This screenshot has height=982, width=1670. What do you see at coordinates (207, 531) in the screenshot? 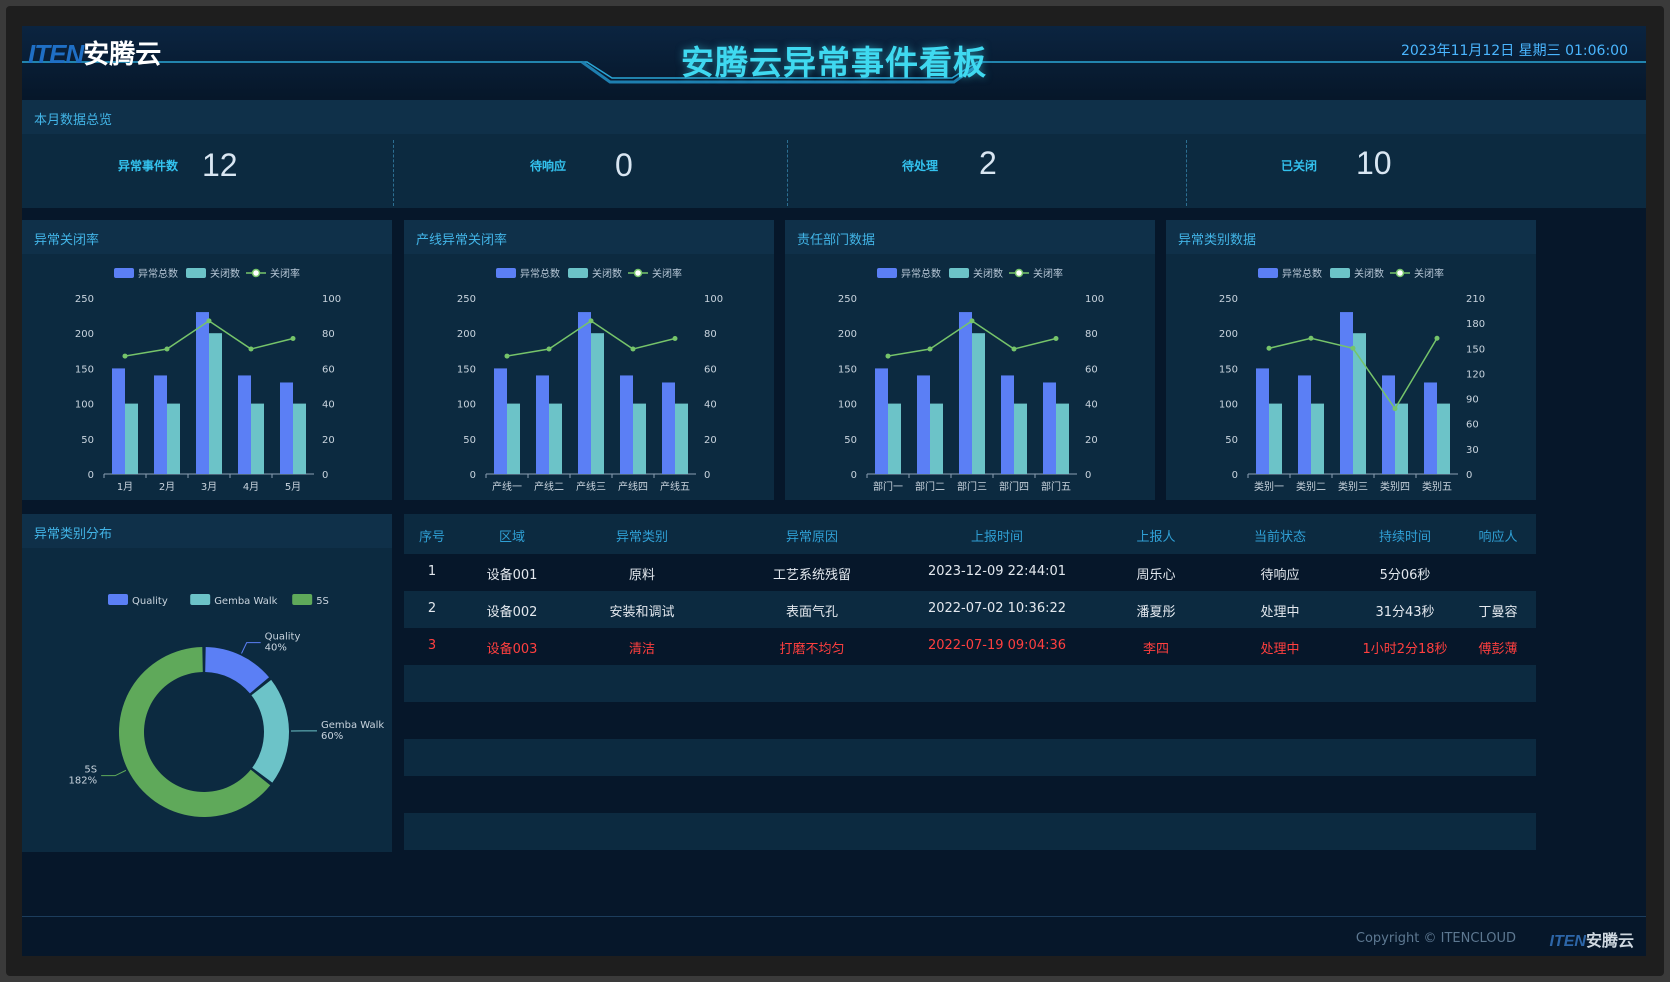
I see `chart-panel-header: 异常类别分布` at bounding box center [207, 531].